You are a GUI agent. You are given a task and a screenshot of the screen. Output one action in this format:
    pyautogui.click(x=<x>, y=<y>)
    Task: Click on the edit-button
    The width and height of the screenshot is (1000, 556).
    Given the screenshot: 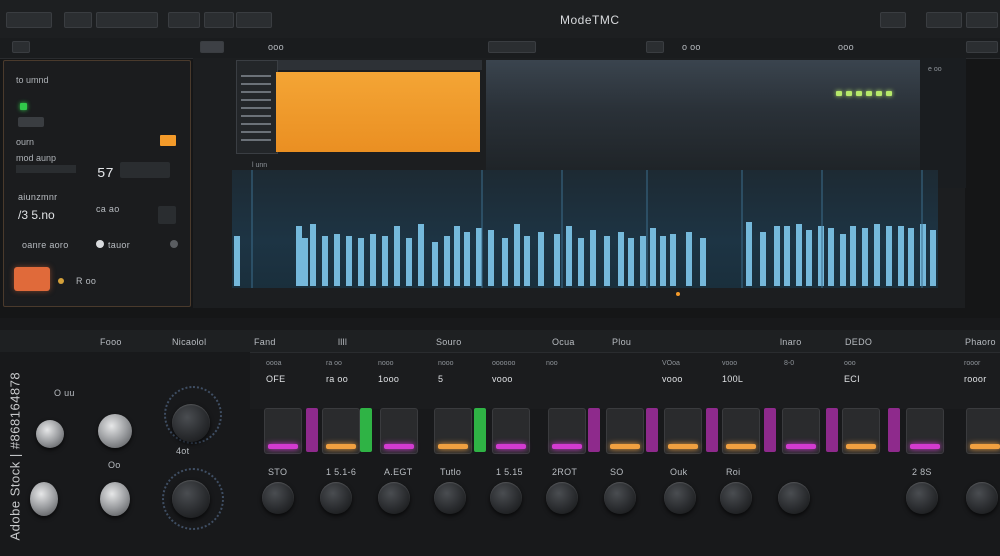 What is the action you would take?
    pyautogui.click(x=127, y=20)
    